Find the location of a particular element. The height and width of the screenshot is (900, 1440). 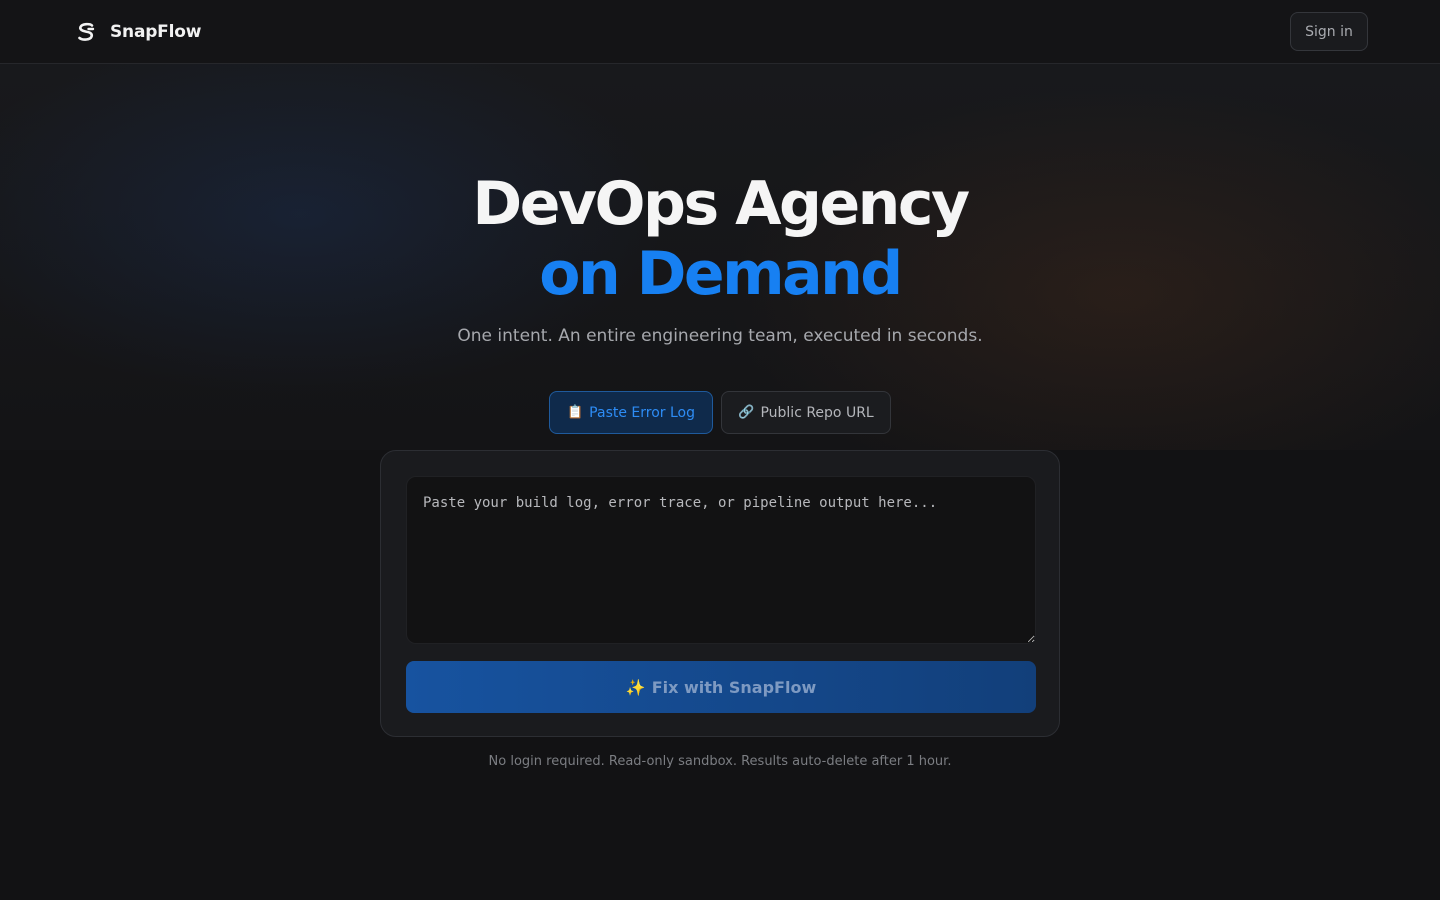

hero-title-accent: on Demand is located at coordinates (721, 274).